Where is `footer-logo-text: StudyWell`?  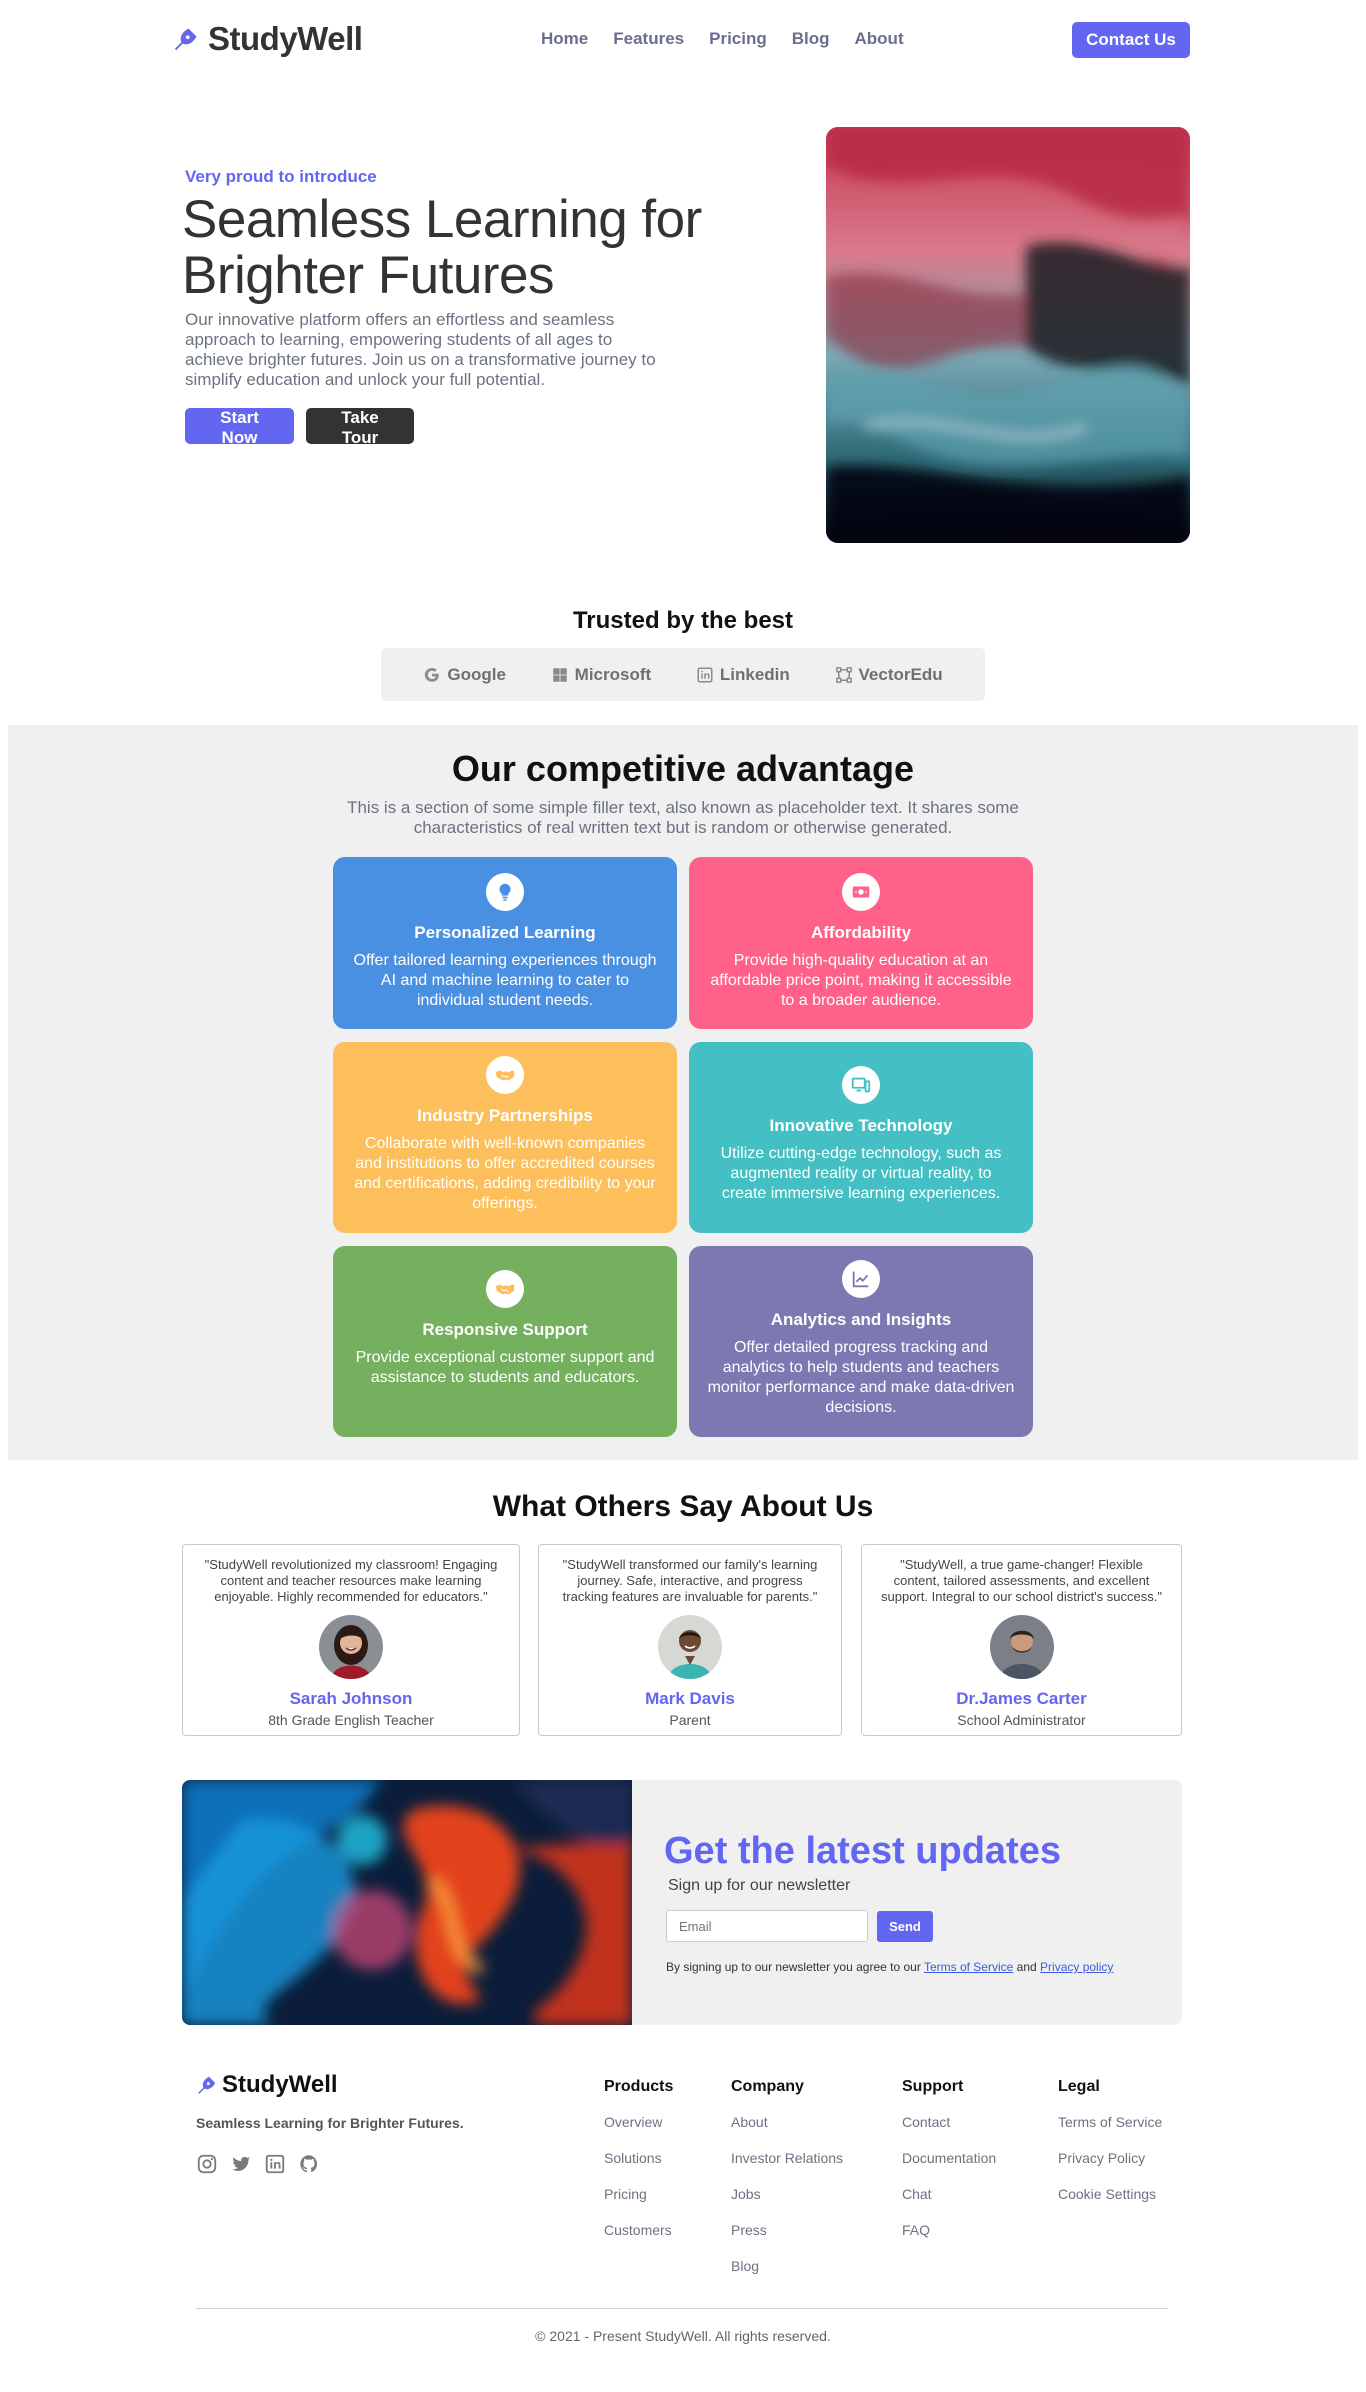
footer-logo-text: StudyWell is located at coordinates (280, 2084).